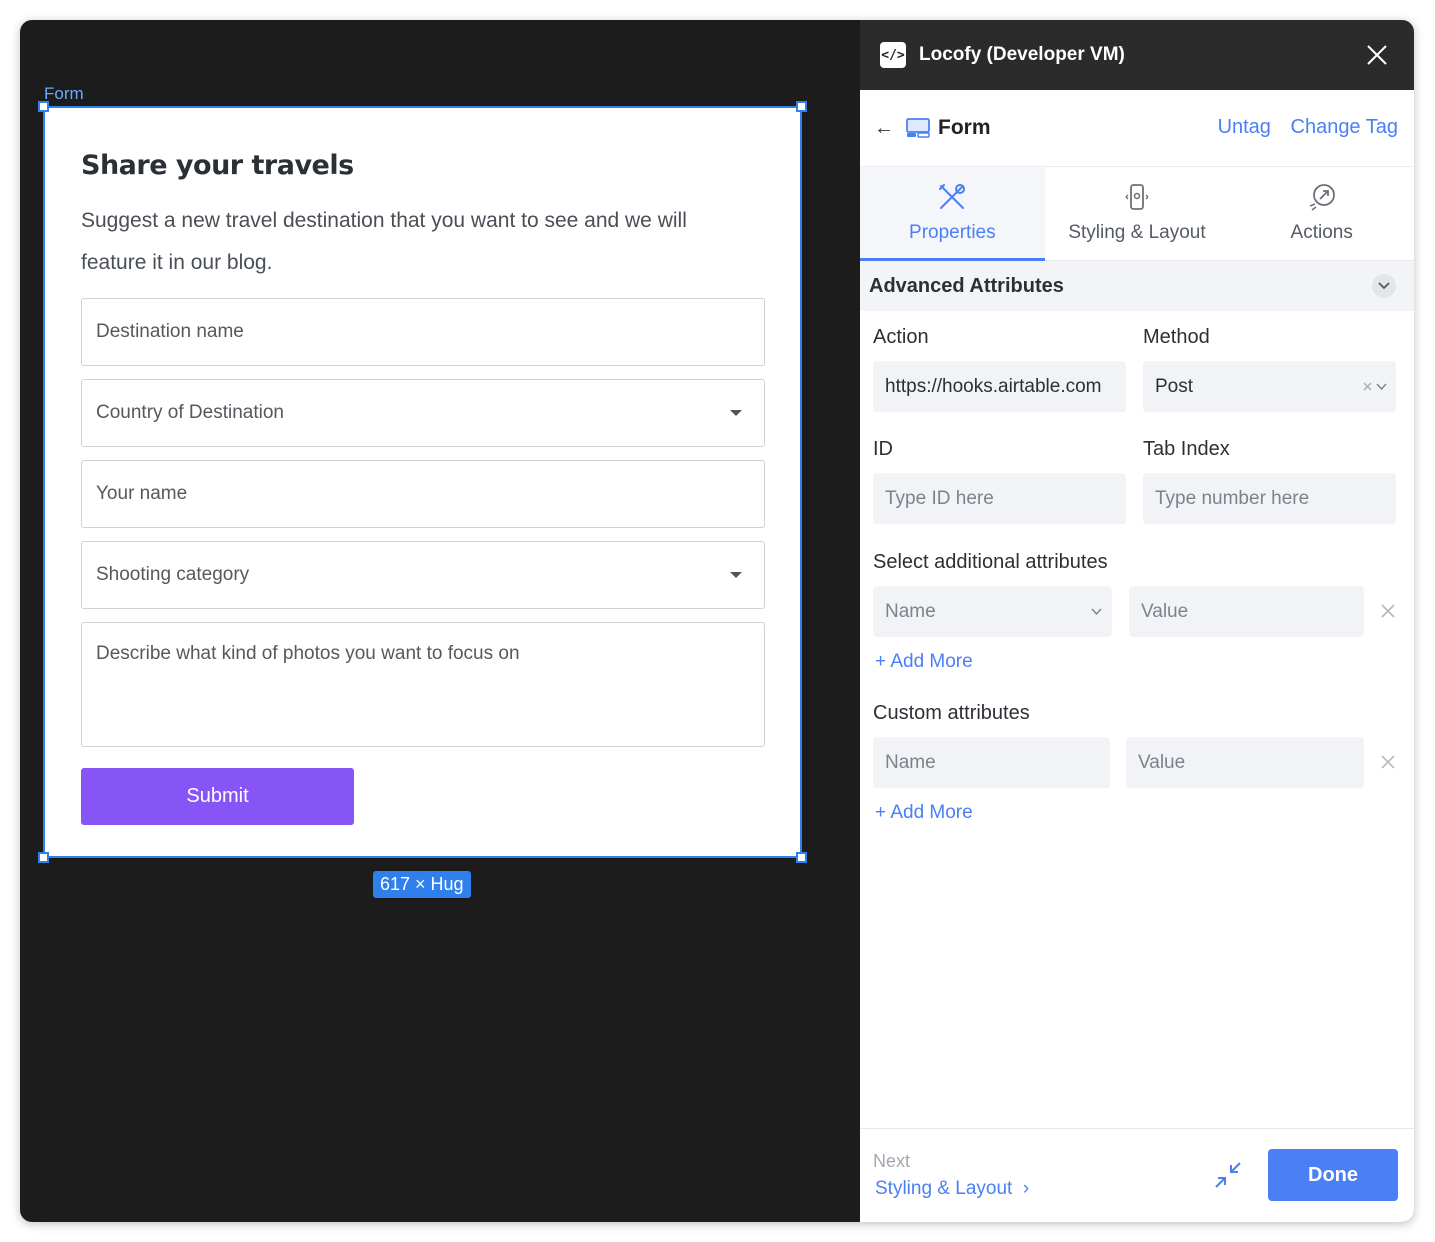  I want to click on collapse-icon, so click(1228, 1175).